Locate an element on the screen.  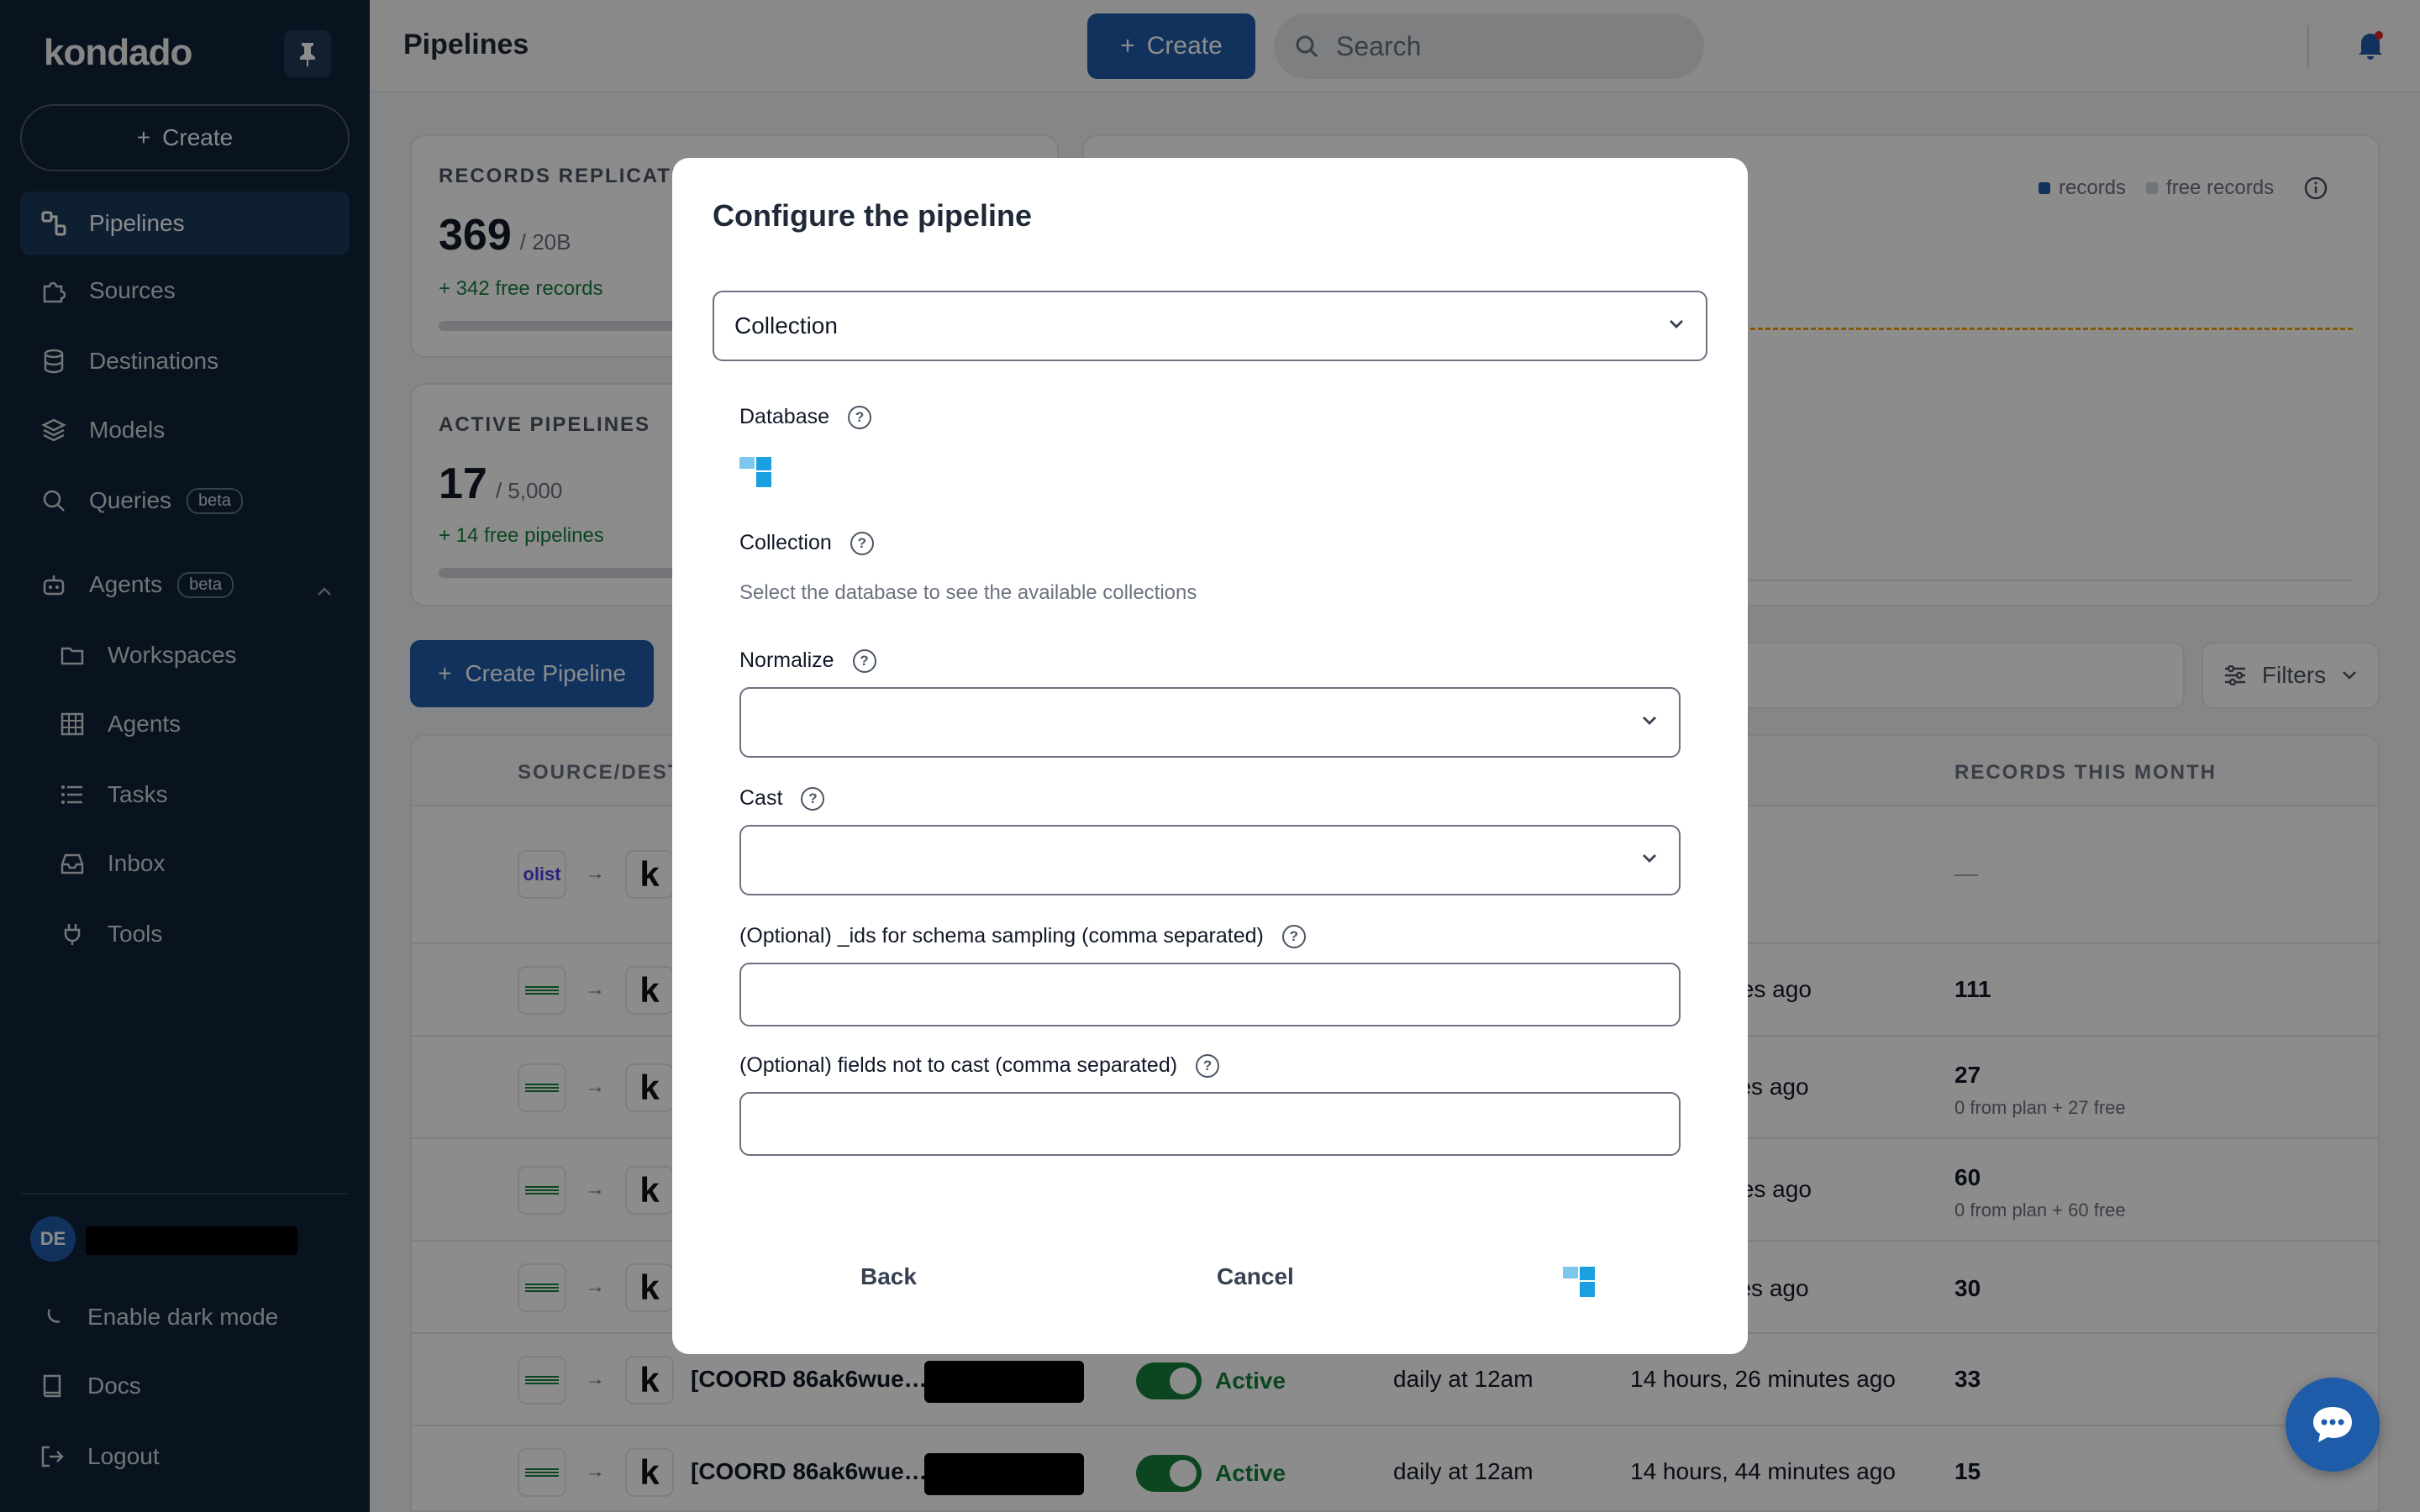
loading-spinner-icon is located at coordinates (755, 472).